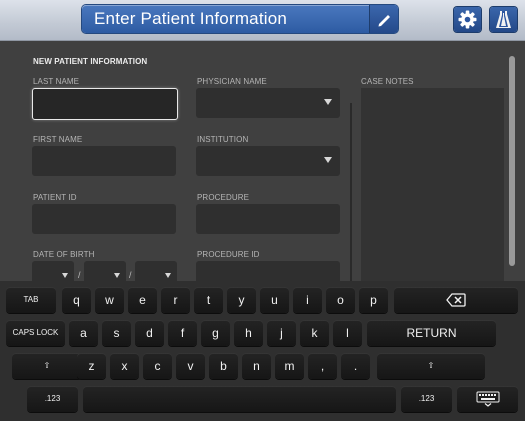 This screenshot has height=421, width=525. I want to click on backspace-key, so click(456, 300).